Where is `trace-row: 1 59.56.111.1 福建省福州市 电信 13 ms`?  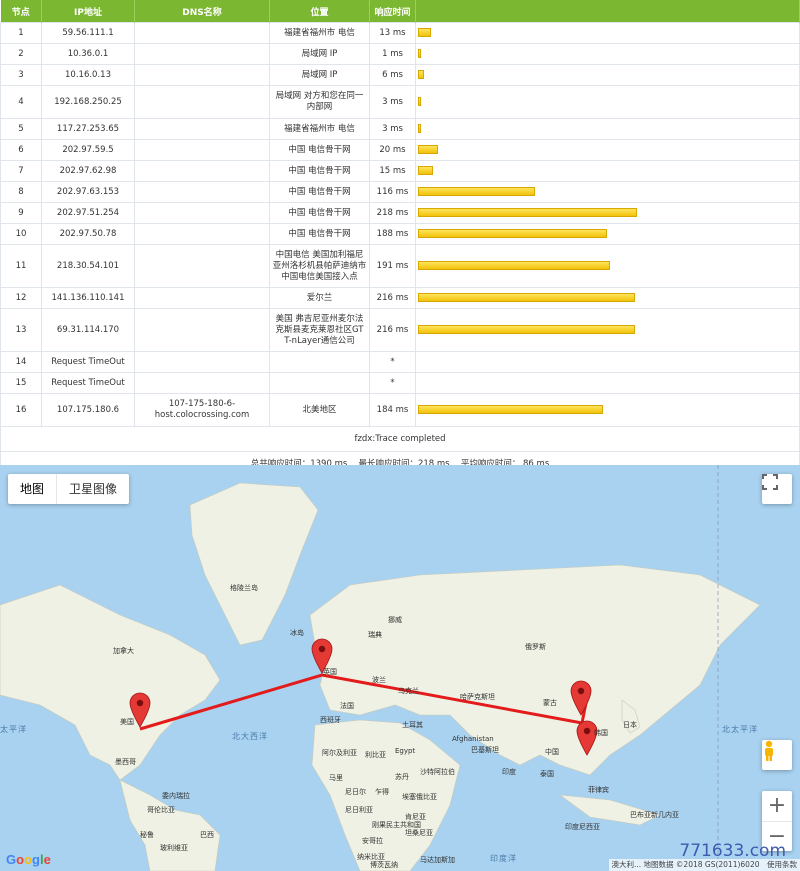 trace-row: 1 59.56.111.1 福建省福州市 电信 13 ms is located at coordinates (400, 33).